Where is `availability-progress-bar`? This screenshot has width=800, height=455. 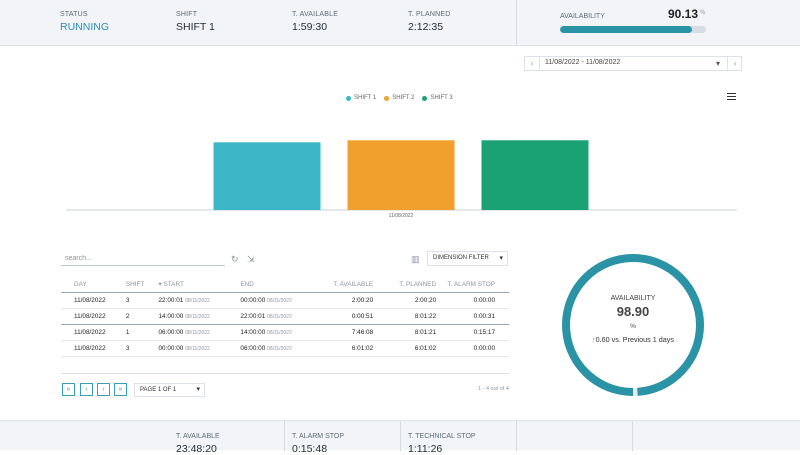
availability-progress-bar is located at coordinates (633, 29).